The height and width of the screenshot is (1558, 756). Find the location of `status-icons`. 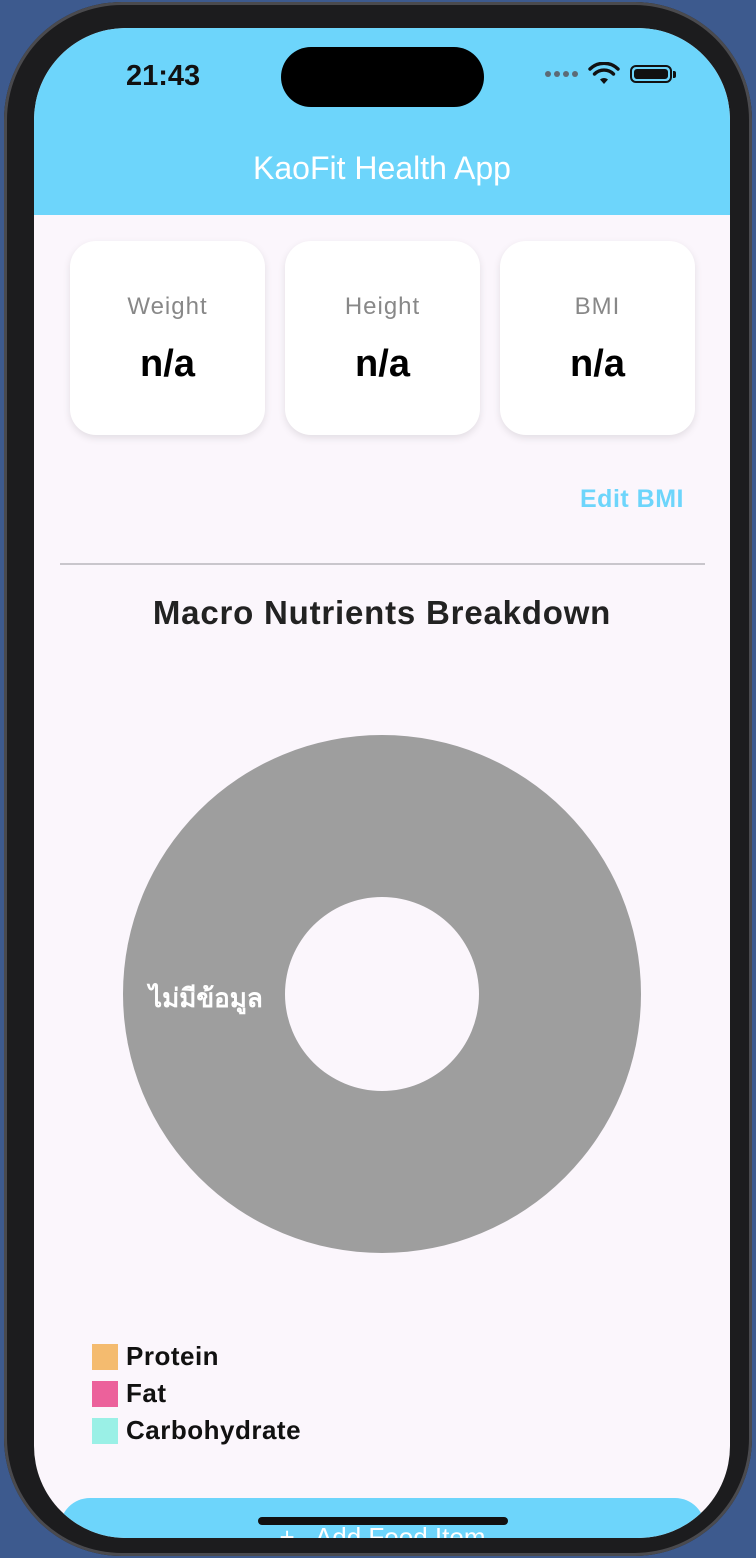

status-icons is located at coordinates (610, 74).